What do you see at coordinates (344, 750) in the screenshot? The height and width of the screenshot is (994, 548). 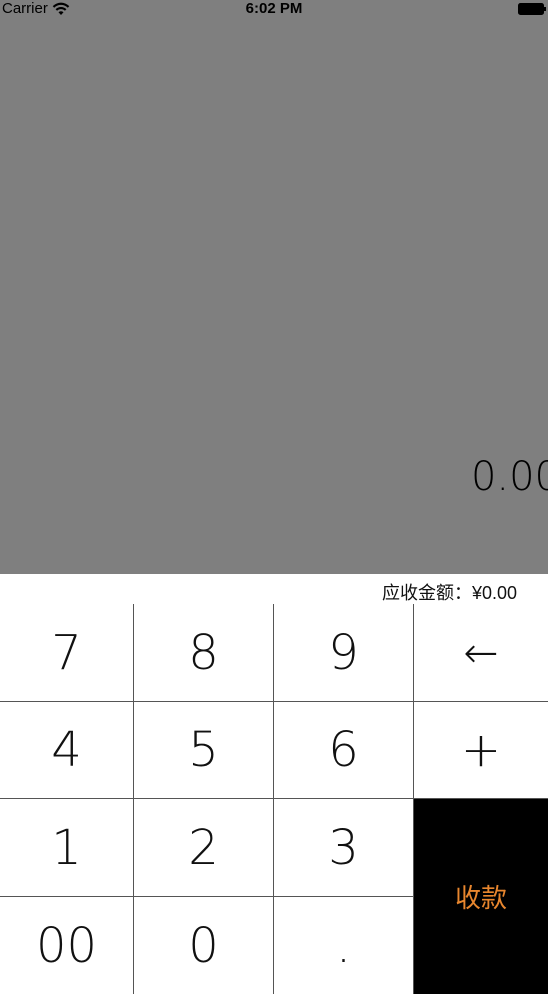 I see `key-6: 6` at bounding box center [344, 750].